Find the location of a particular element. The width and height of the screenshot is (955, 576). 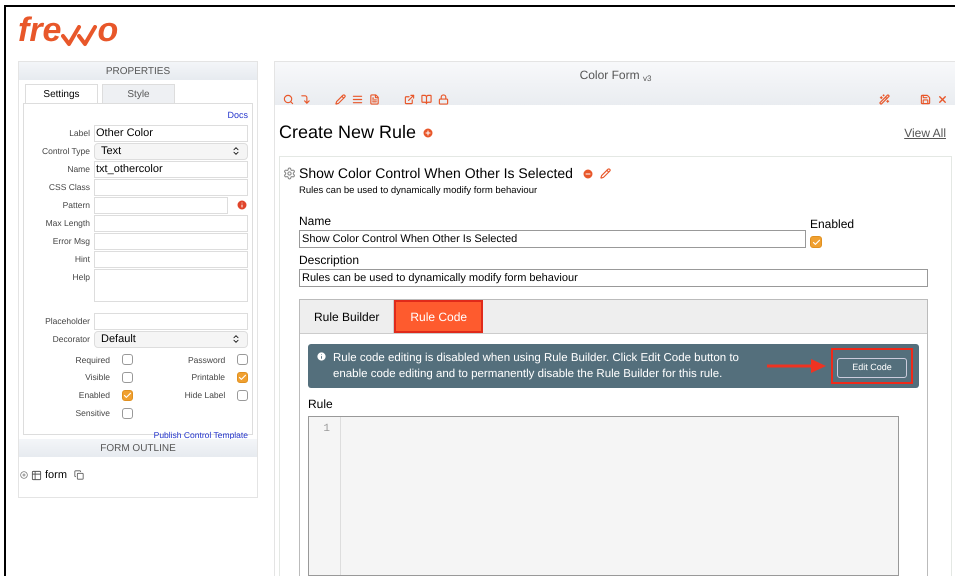

expand-icon is located at coordinates (24, 475).